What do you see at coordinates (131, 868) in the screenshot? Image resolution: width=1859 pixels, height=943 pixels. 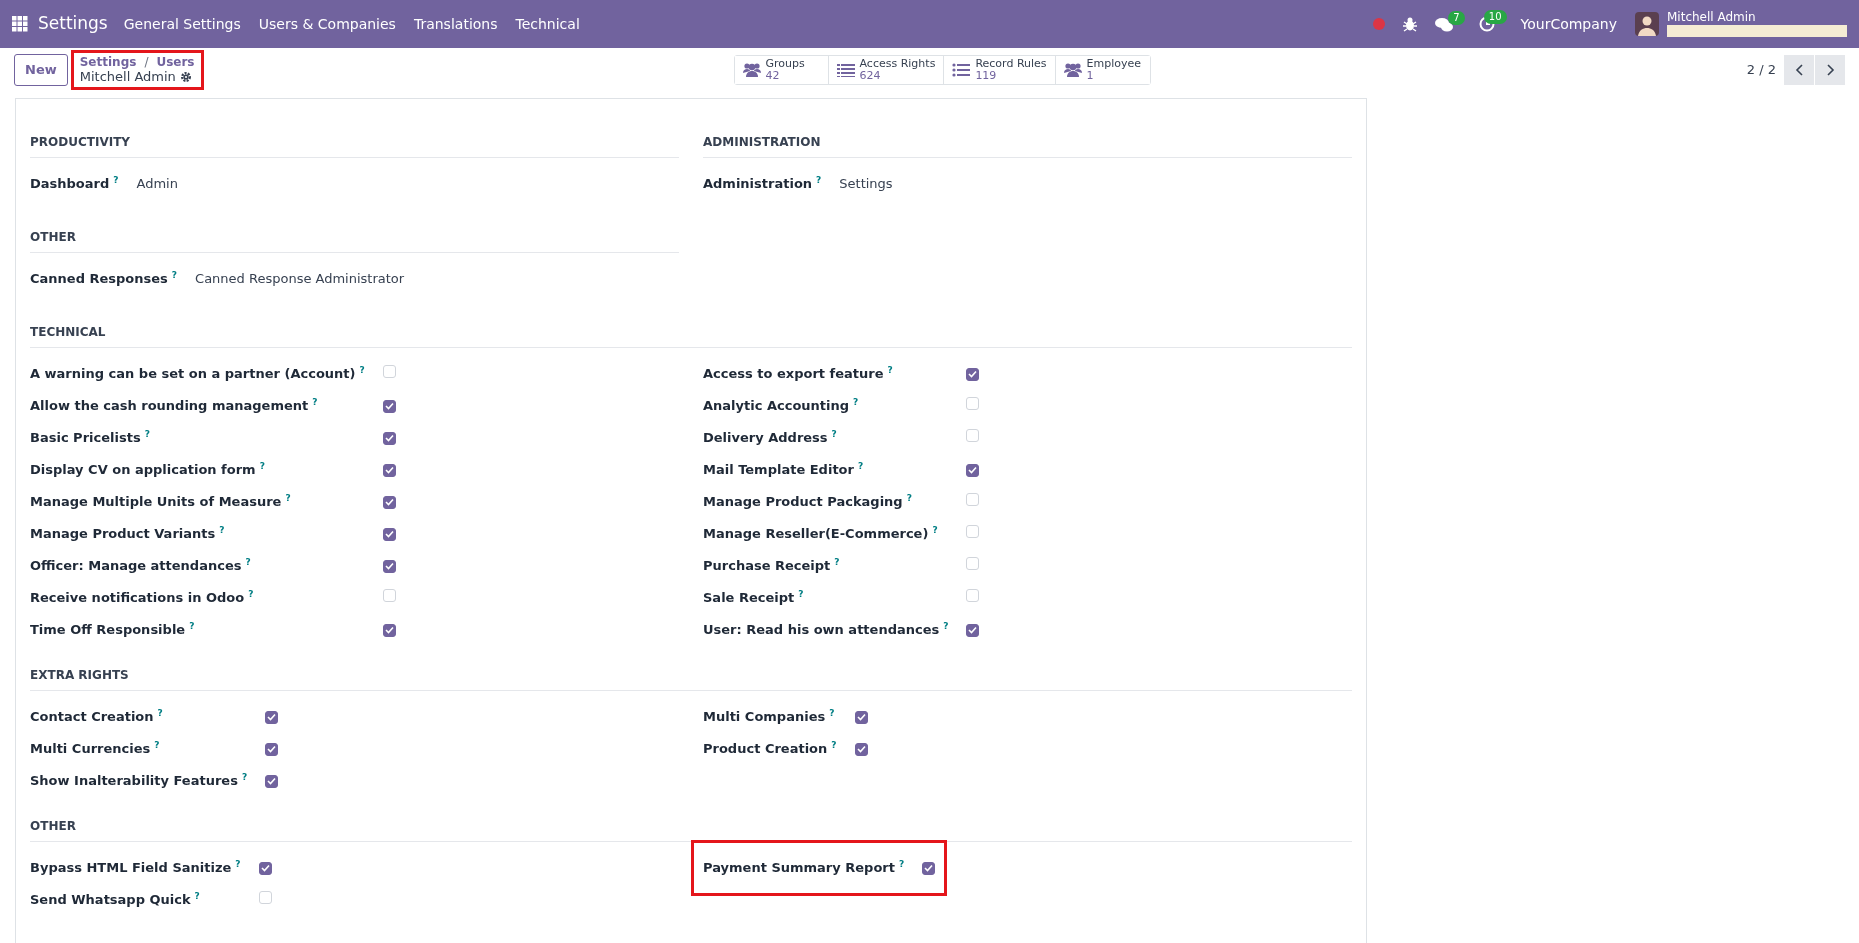 I see `field-label: Bypass HTML Field Sanitize` at bounding box center [131, 868].